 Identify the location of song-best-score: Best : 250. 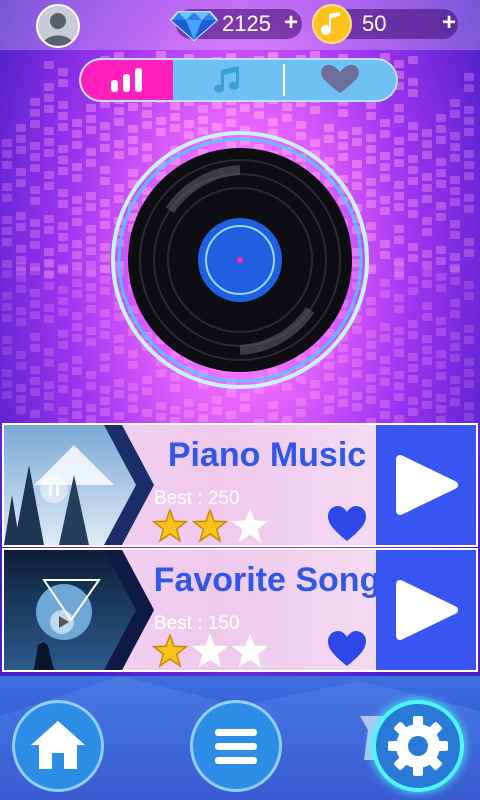
(197, 498).